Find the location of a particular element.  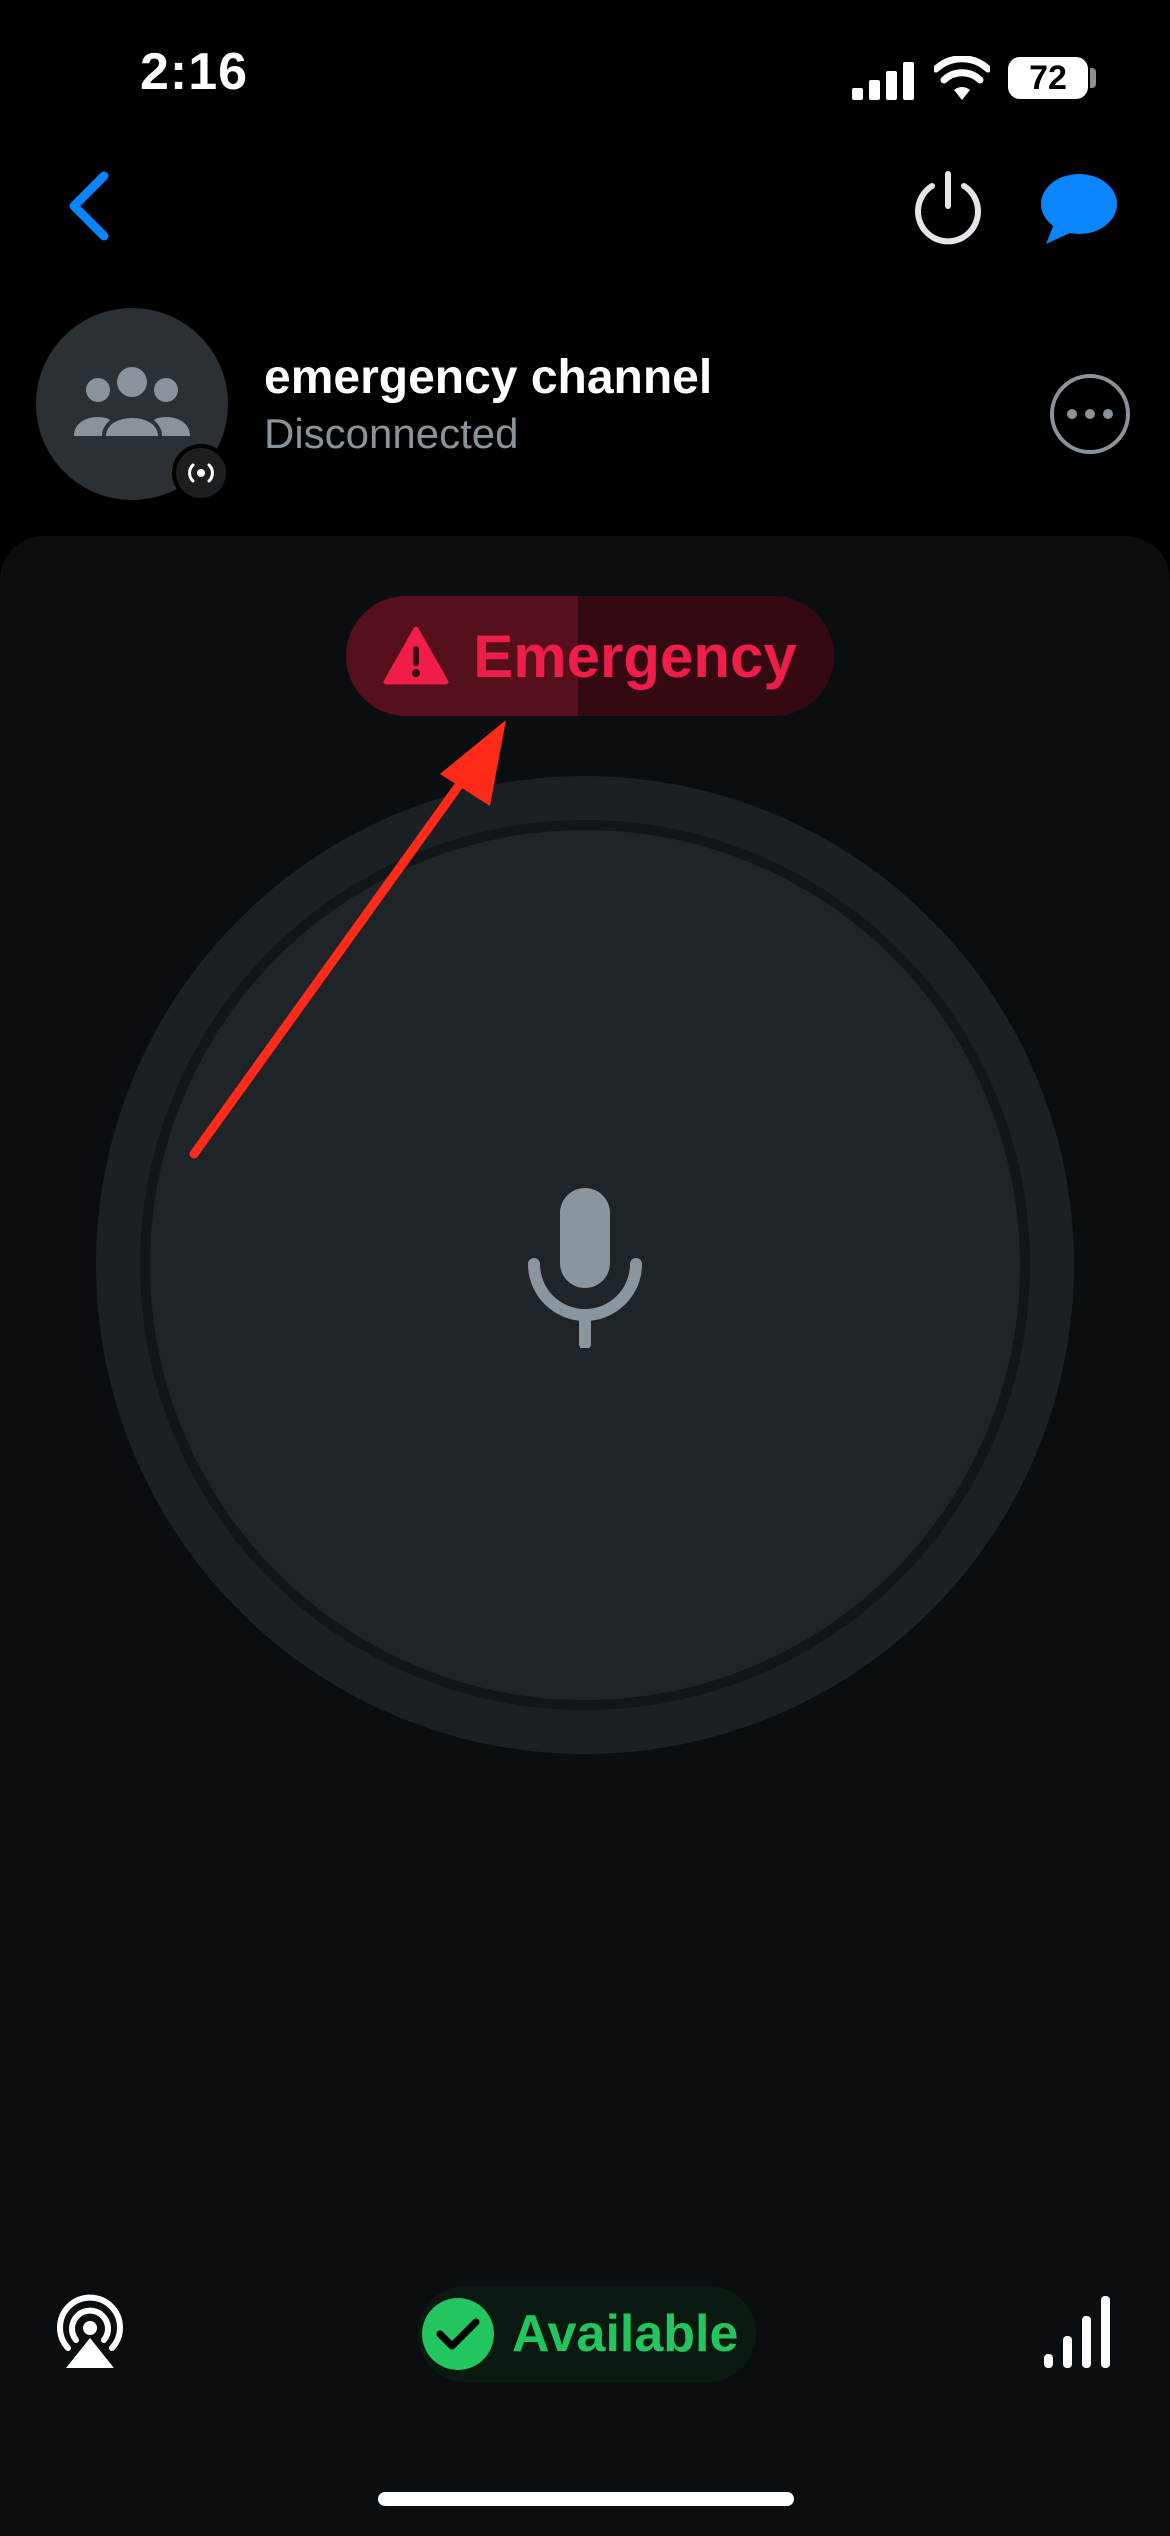

emergency-button: Emergency is located at coordinates (590, 656).